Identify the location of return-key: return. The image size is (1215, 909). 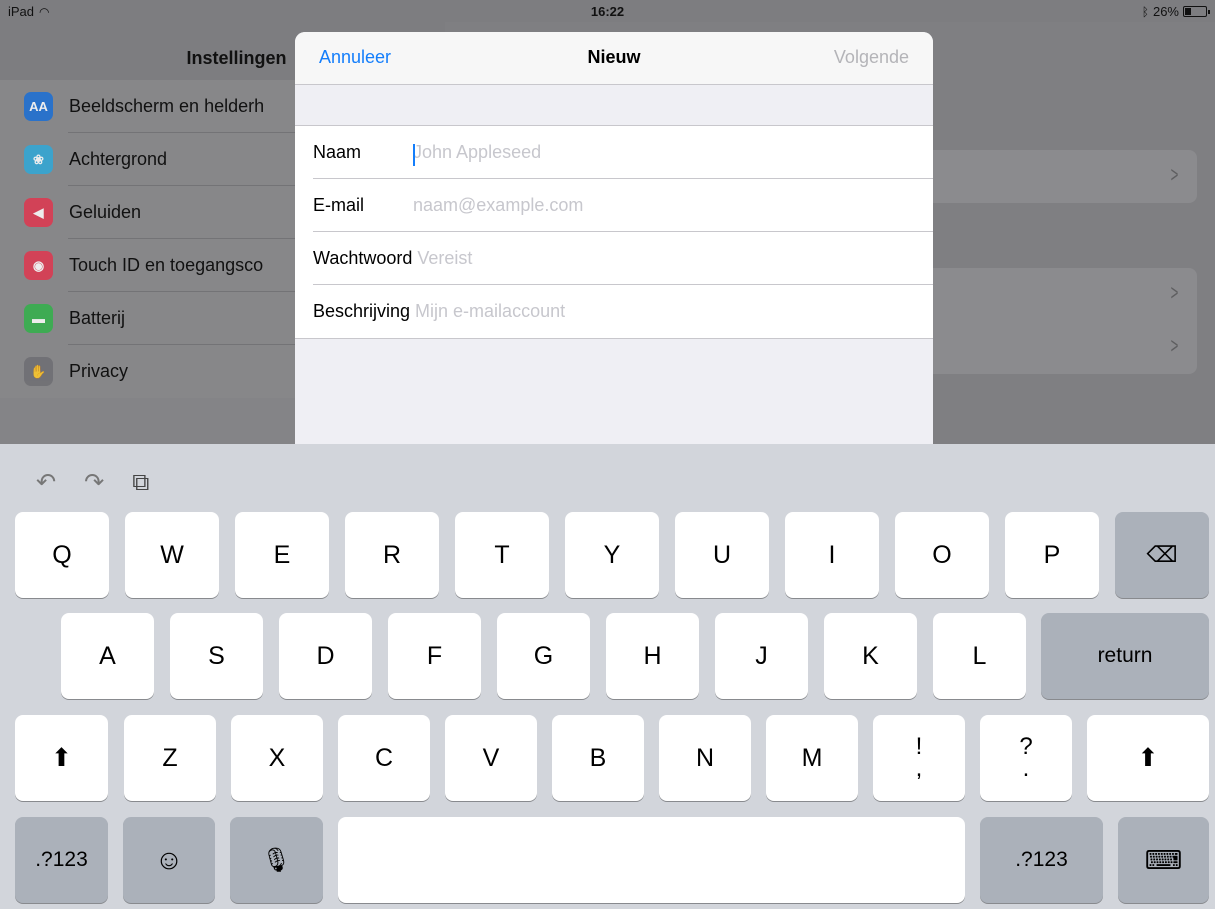
(1125, 656).